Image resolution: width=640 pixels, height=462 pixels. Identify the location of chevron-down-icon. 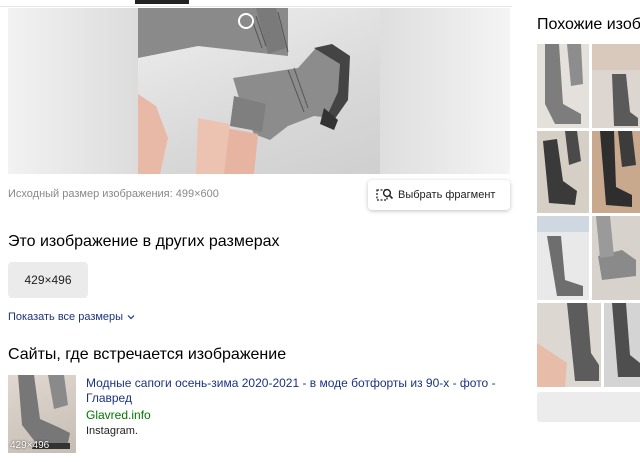
(131, 316).